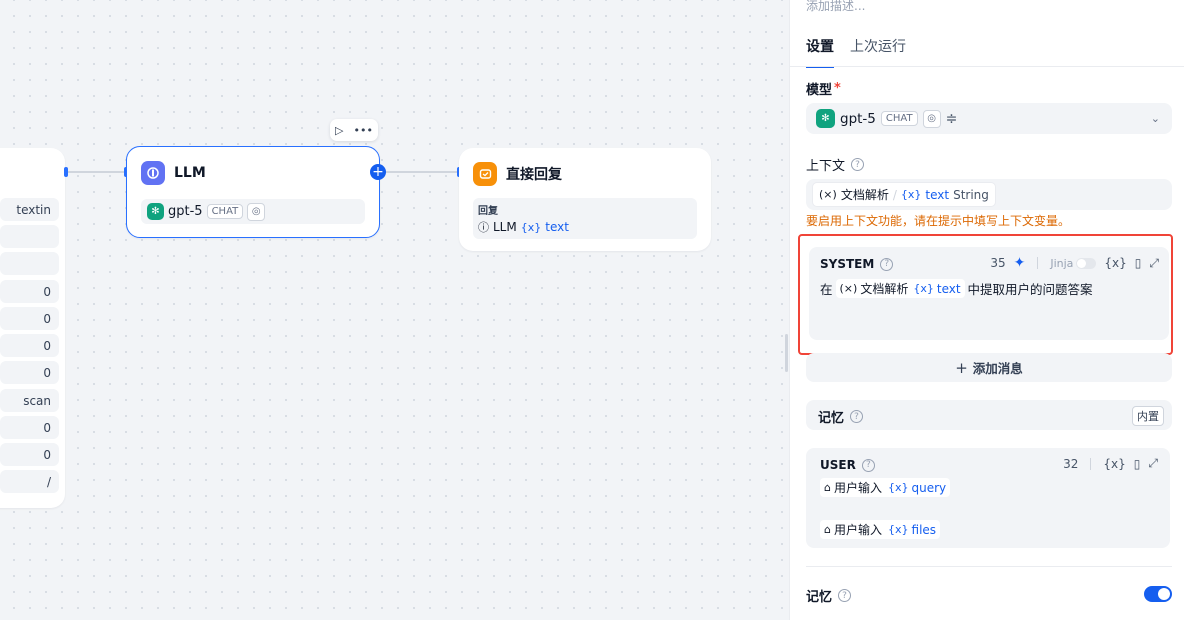  What do you see at coordinates (37, 400) in the screenshot?
I see `output-value: scan` at bounding box center [37, 400].